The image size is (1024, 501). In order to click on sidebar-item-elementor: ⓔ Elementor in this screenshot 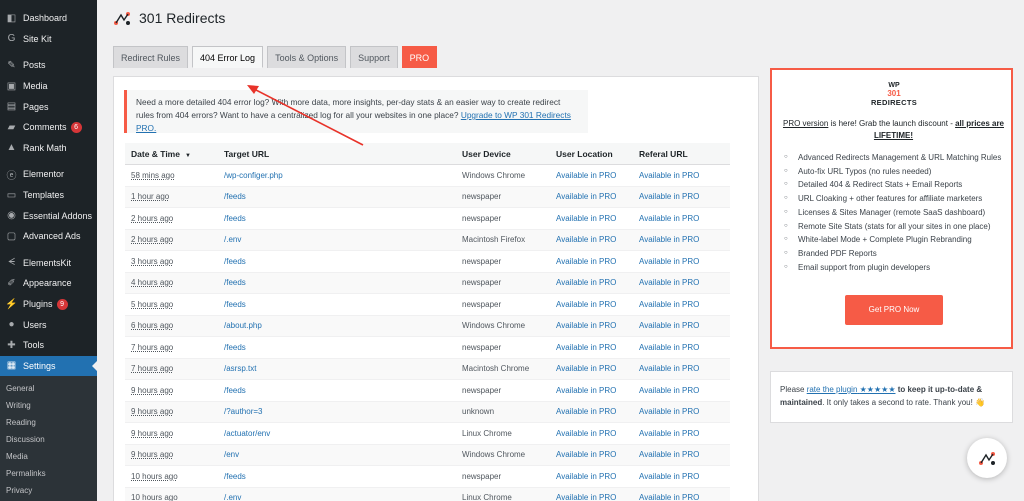, I will do `click(48, 174)`.